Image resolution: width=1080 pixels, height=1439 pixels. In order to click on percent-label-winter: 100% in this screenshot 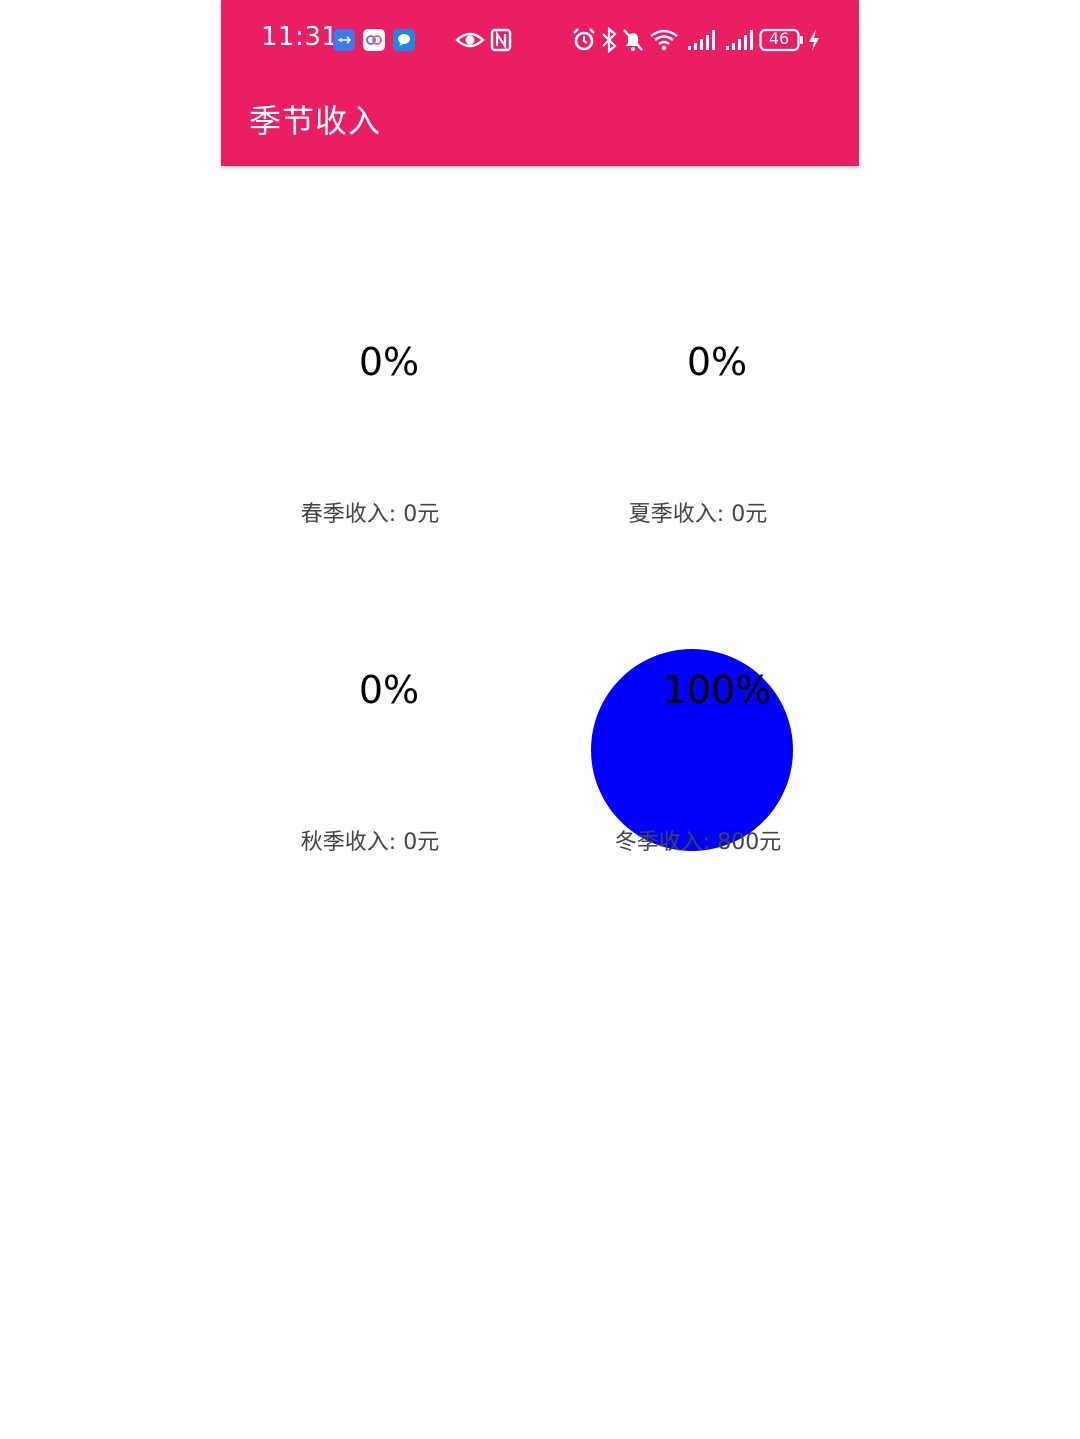, I will do `click(717, 690)`.